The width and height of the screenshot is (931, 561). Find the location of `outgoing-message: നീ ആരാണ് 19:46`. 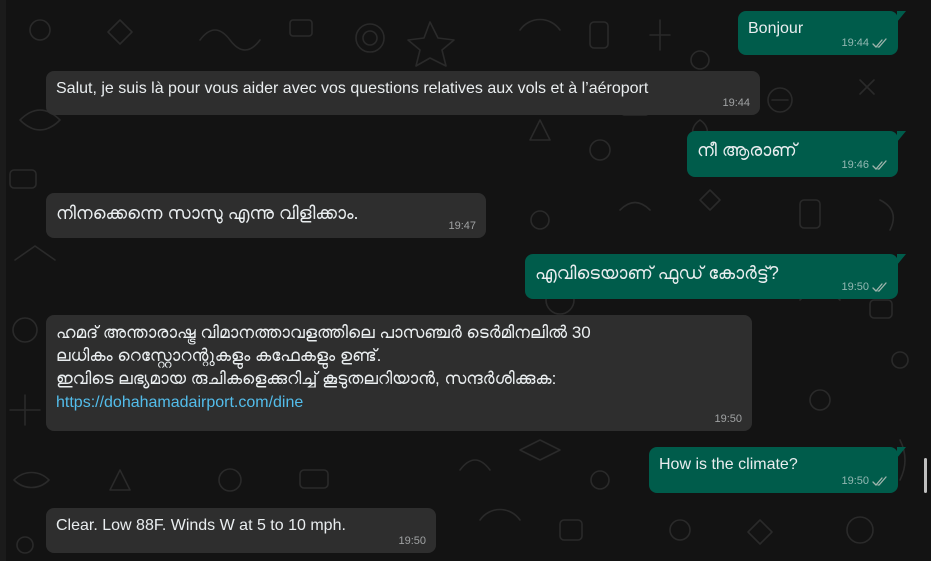

outgoing-message: നീ ആരാണ് 19:46 is located at coordinates (796, 154).